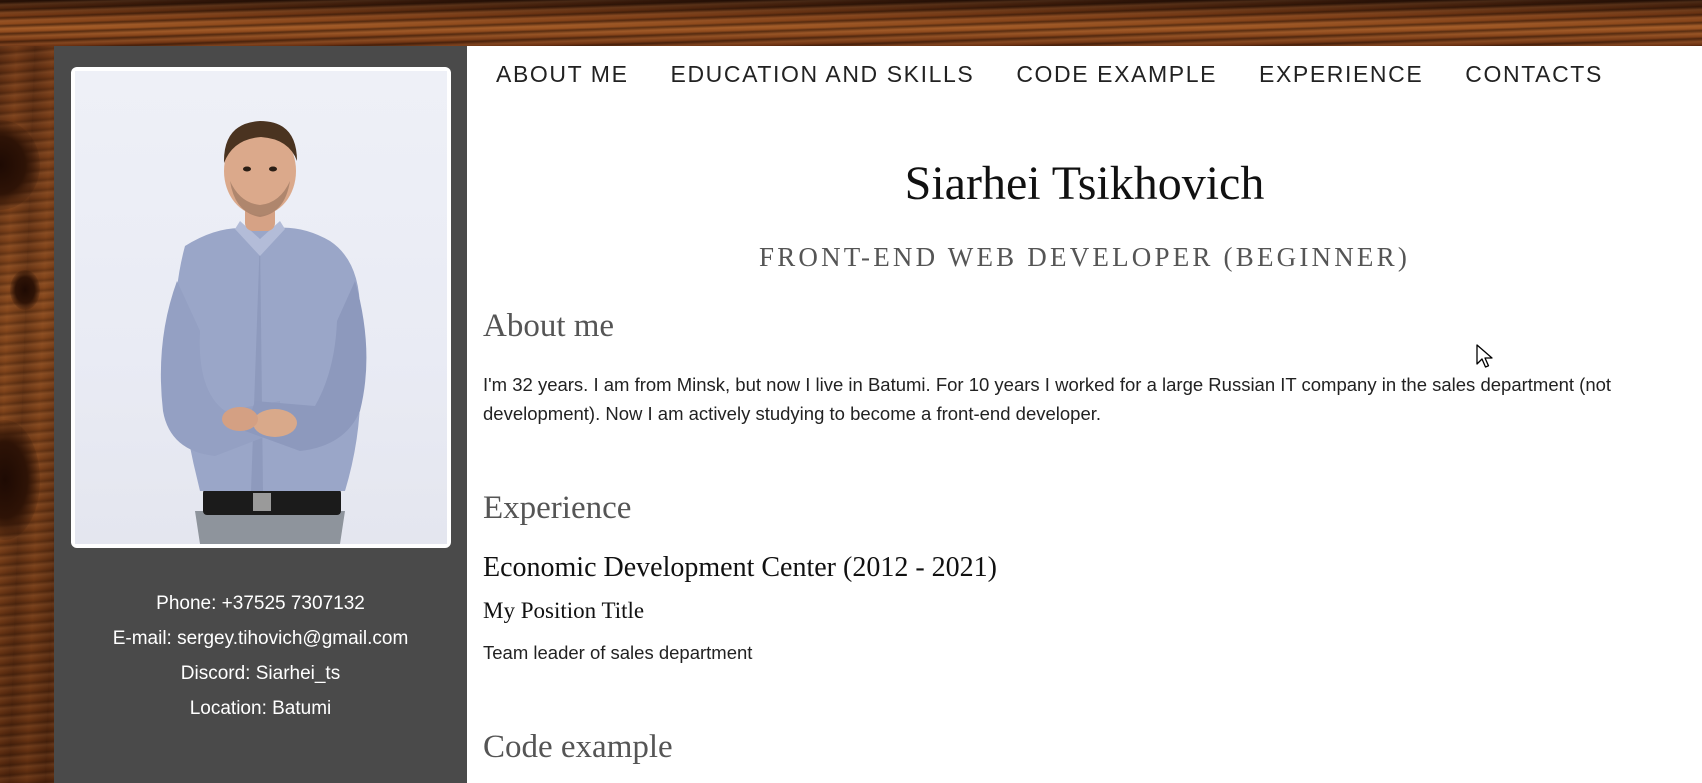  What do you see at coordinates (1084, 257) in the screenshot?
I see `job-role-subtitle: FRONT-END WEB DEVELOPER (BEGINNER)` at bounding box center [1084, 257].